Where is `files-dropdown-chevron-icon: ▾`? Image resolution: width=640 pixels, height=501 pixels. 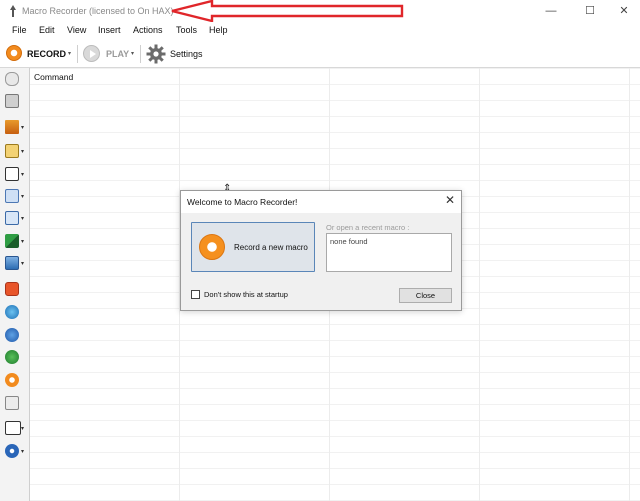 files-dropdown-chevron-icon: ▾ is located at coordinates (22, 196).